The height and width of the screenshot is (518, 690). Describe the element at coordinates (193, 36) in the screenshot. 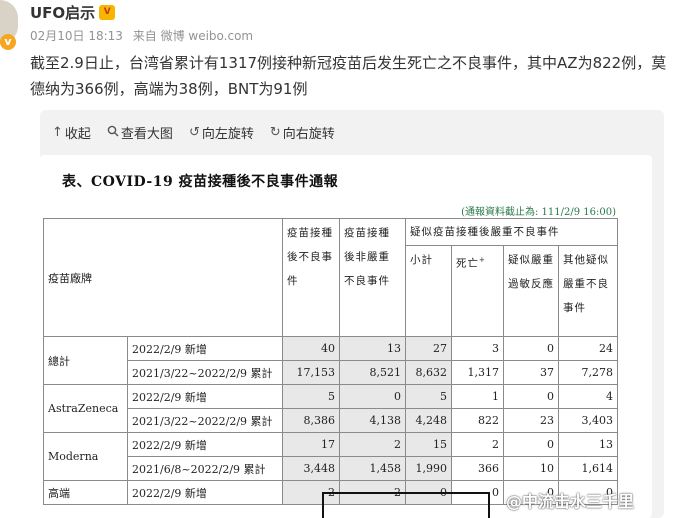

I see `post-source: 来自 微博 weibo.com` at that location.